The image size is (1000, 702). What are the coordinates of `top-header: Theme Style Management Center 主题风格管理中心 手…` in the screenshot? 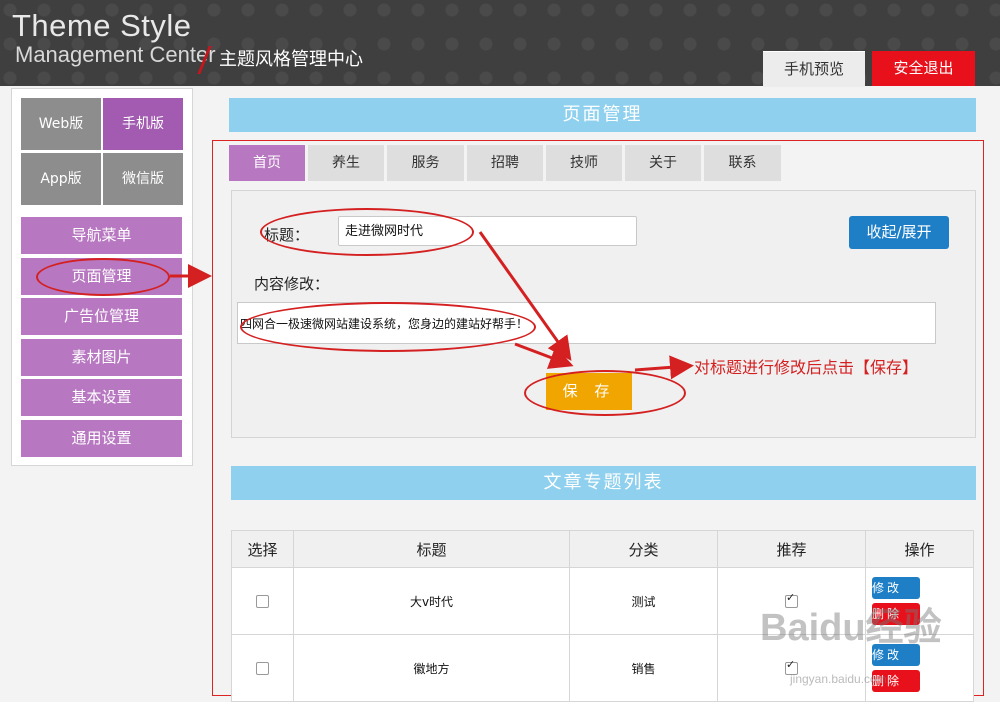 It's located at (500, 43).